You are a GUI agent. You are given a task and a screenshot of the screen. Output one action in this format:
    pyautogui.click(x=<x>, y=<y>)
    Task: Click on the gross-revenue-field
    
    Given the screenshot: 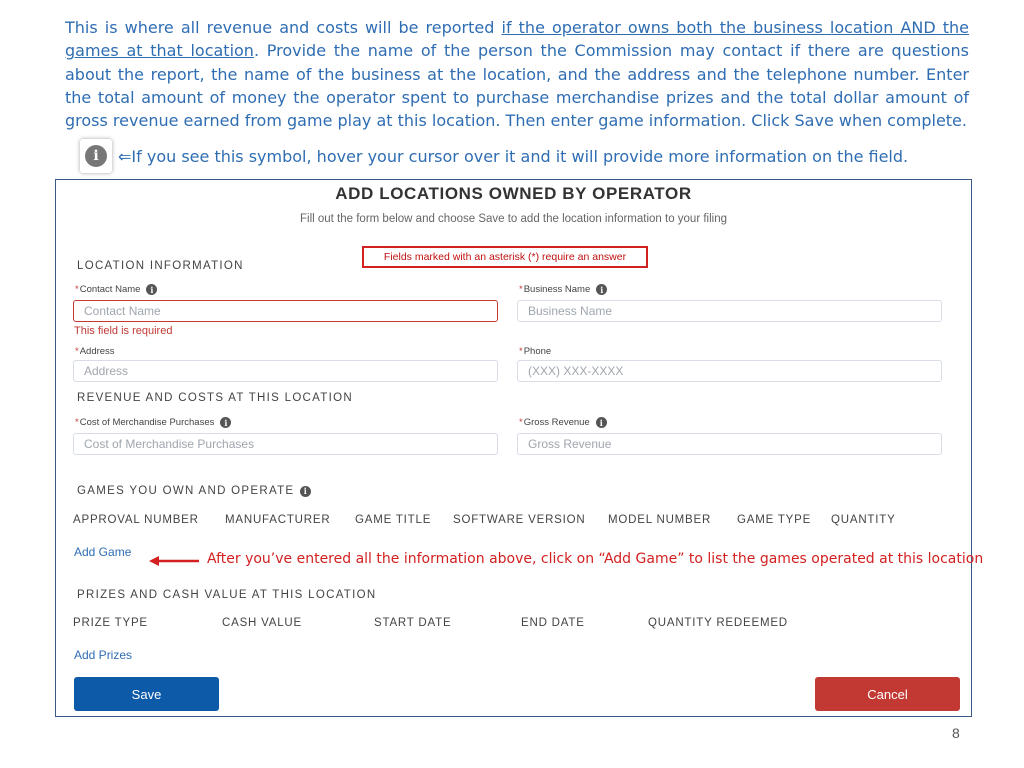 What is the action you would take?
    pyautogui.click(x=729, y=444)
    